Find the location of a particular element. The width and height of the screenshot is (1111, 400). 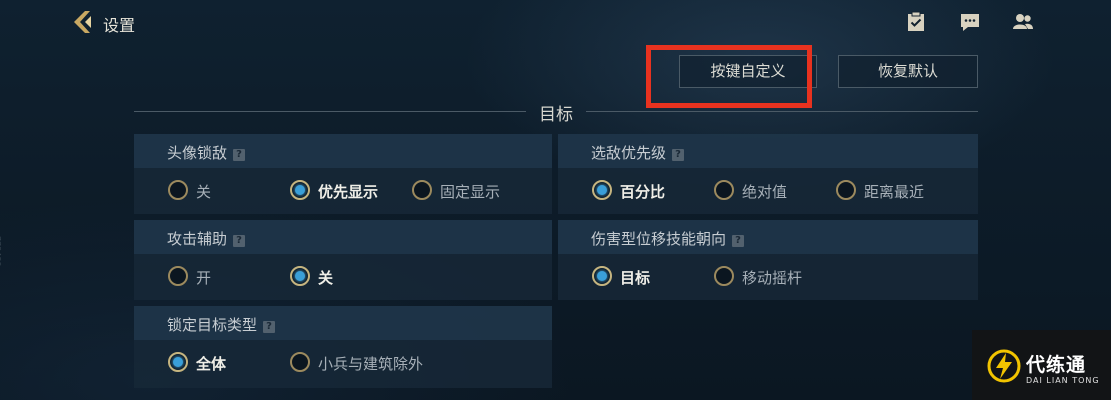

friends-icon is located at coordinates (1023, 21).